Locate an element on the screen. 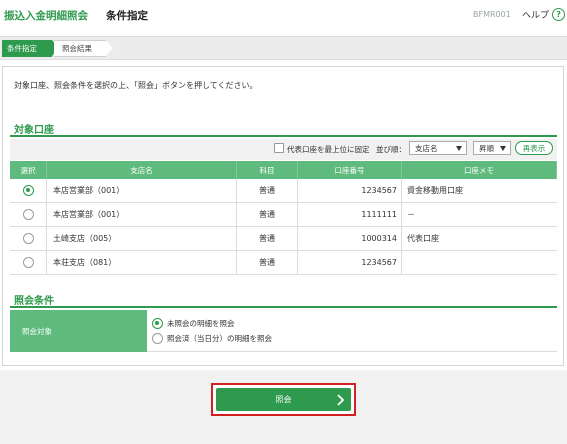 This screenshot has width=567, height=444. pin-representative-label: 代表口座を最上位に固定 is located at coordinates (328, 149).